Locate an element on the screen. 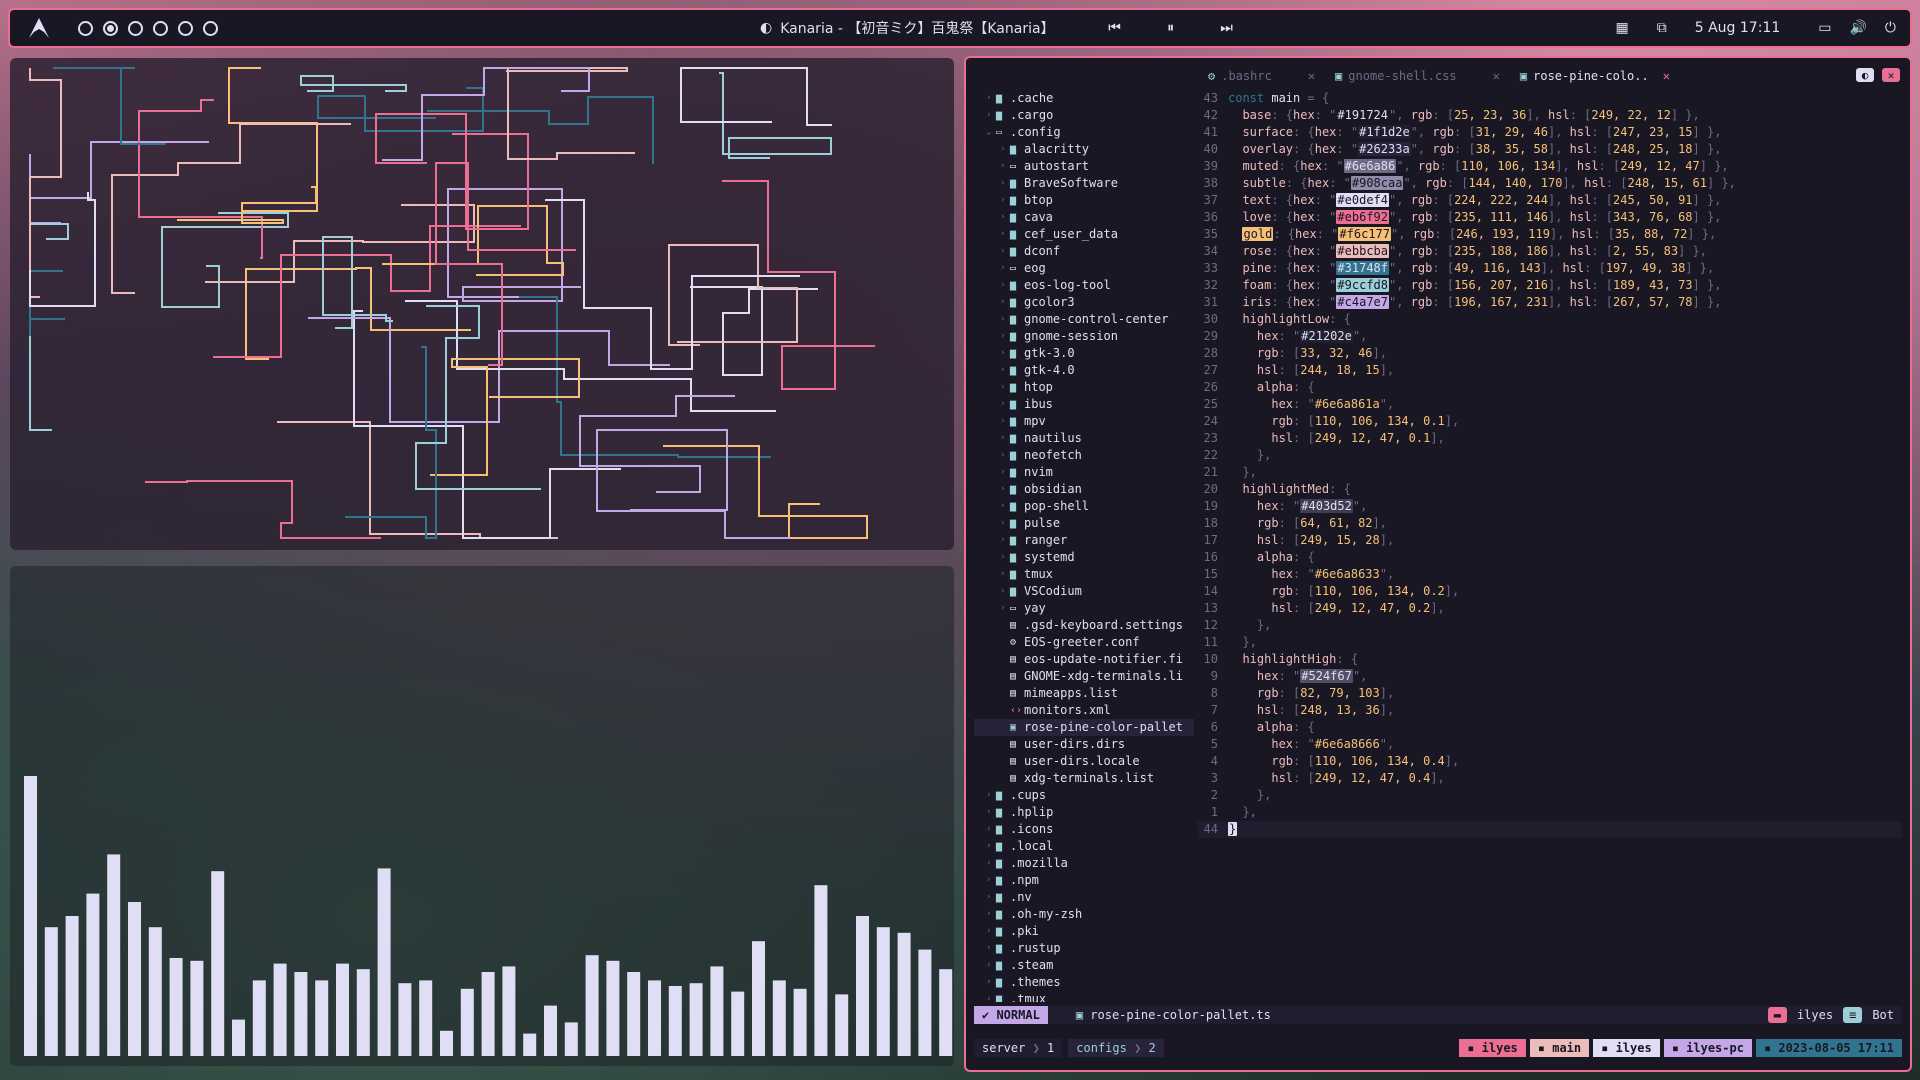 Image resolution: width=1920 pixels, height=1080 pixels. file-tree-item: ‹› monitors.xml is located at coordinates (1084, 710).